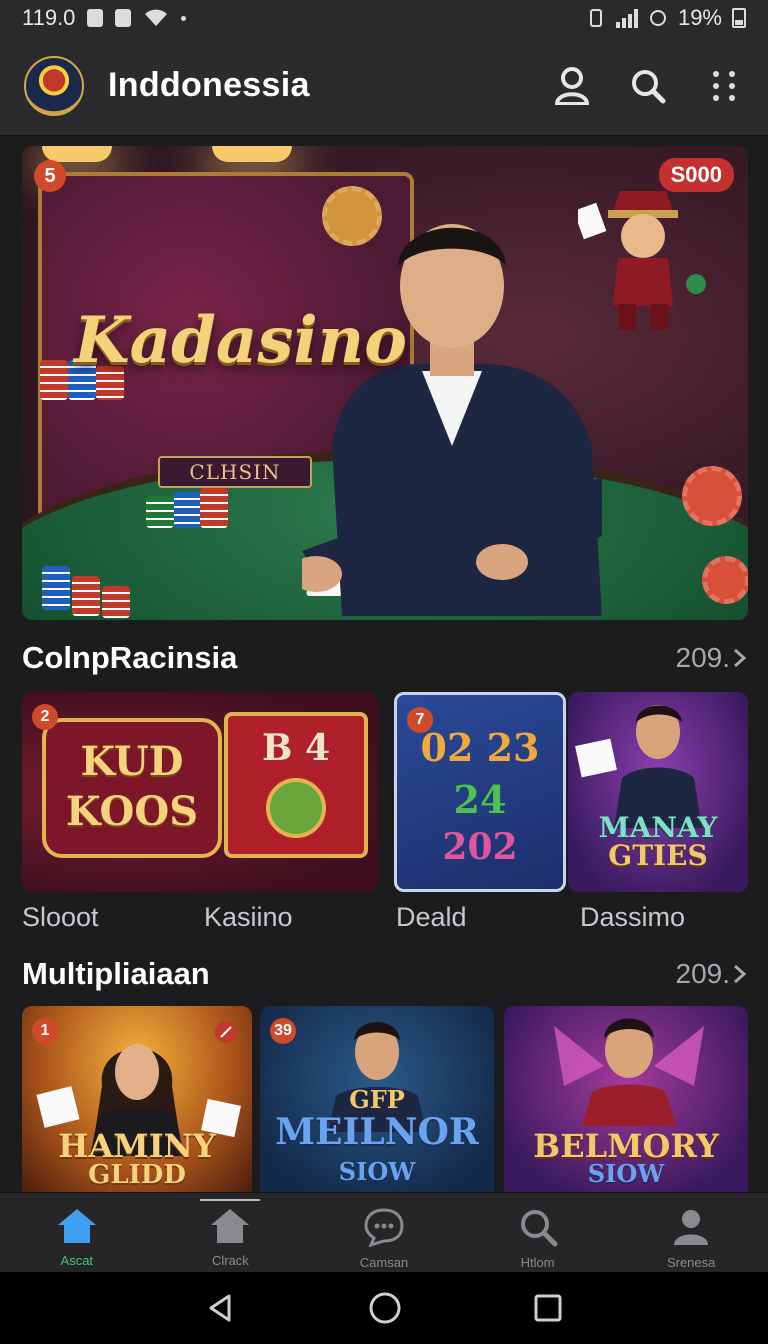  I want to click on tile-art-title: GLIDD, so click(137, 1175).